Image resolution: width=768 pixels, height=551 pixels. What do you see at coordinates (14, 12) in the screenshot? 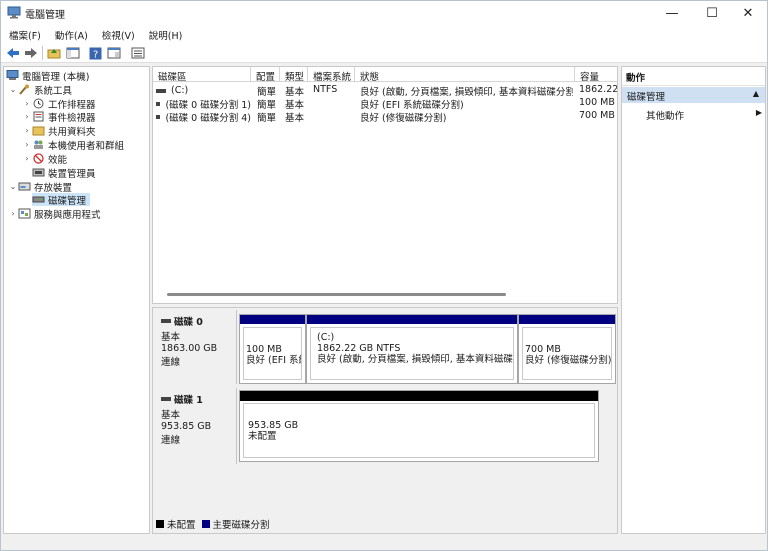
I see `computer-management-icon` at bounding box center [14, 12].